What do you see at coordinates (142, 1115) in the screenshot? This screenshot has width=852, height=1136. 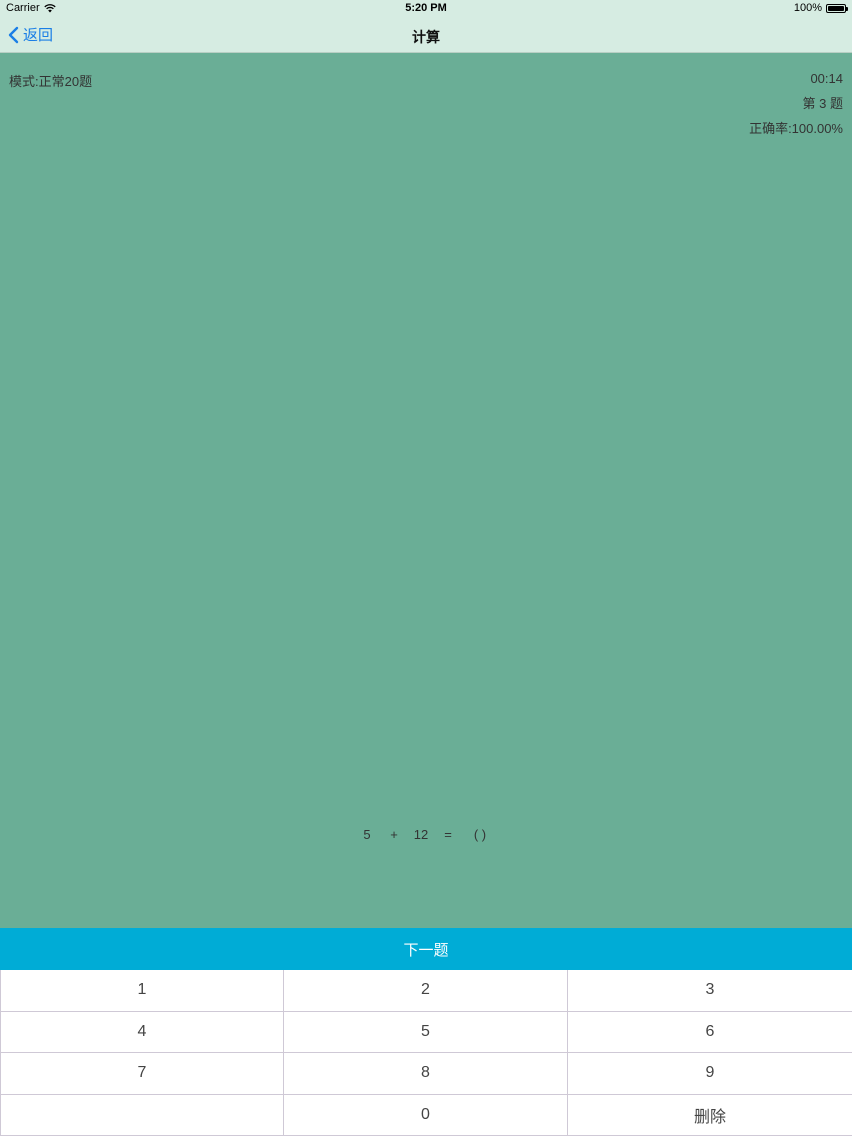 I see `key-blank` at bounding box center [142, 1115].